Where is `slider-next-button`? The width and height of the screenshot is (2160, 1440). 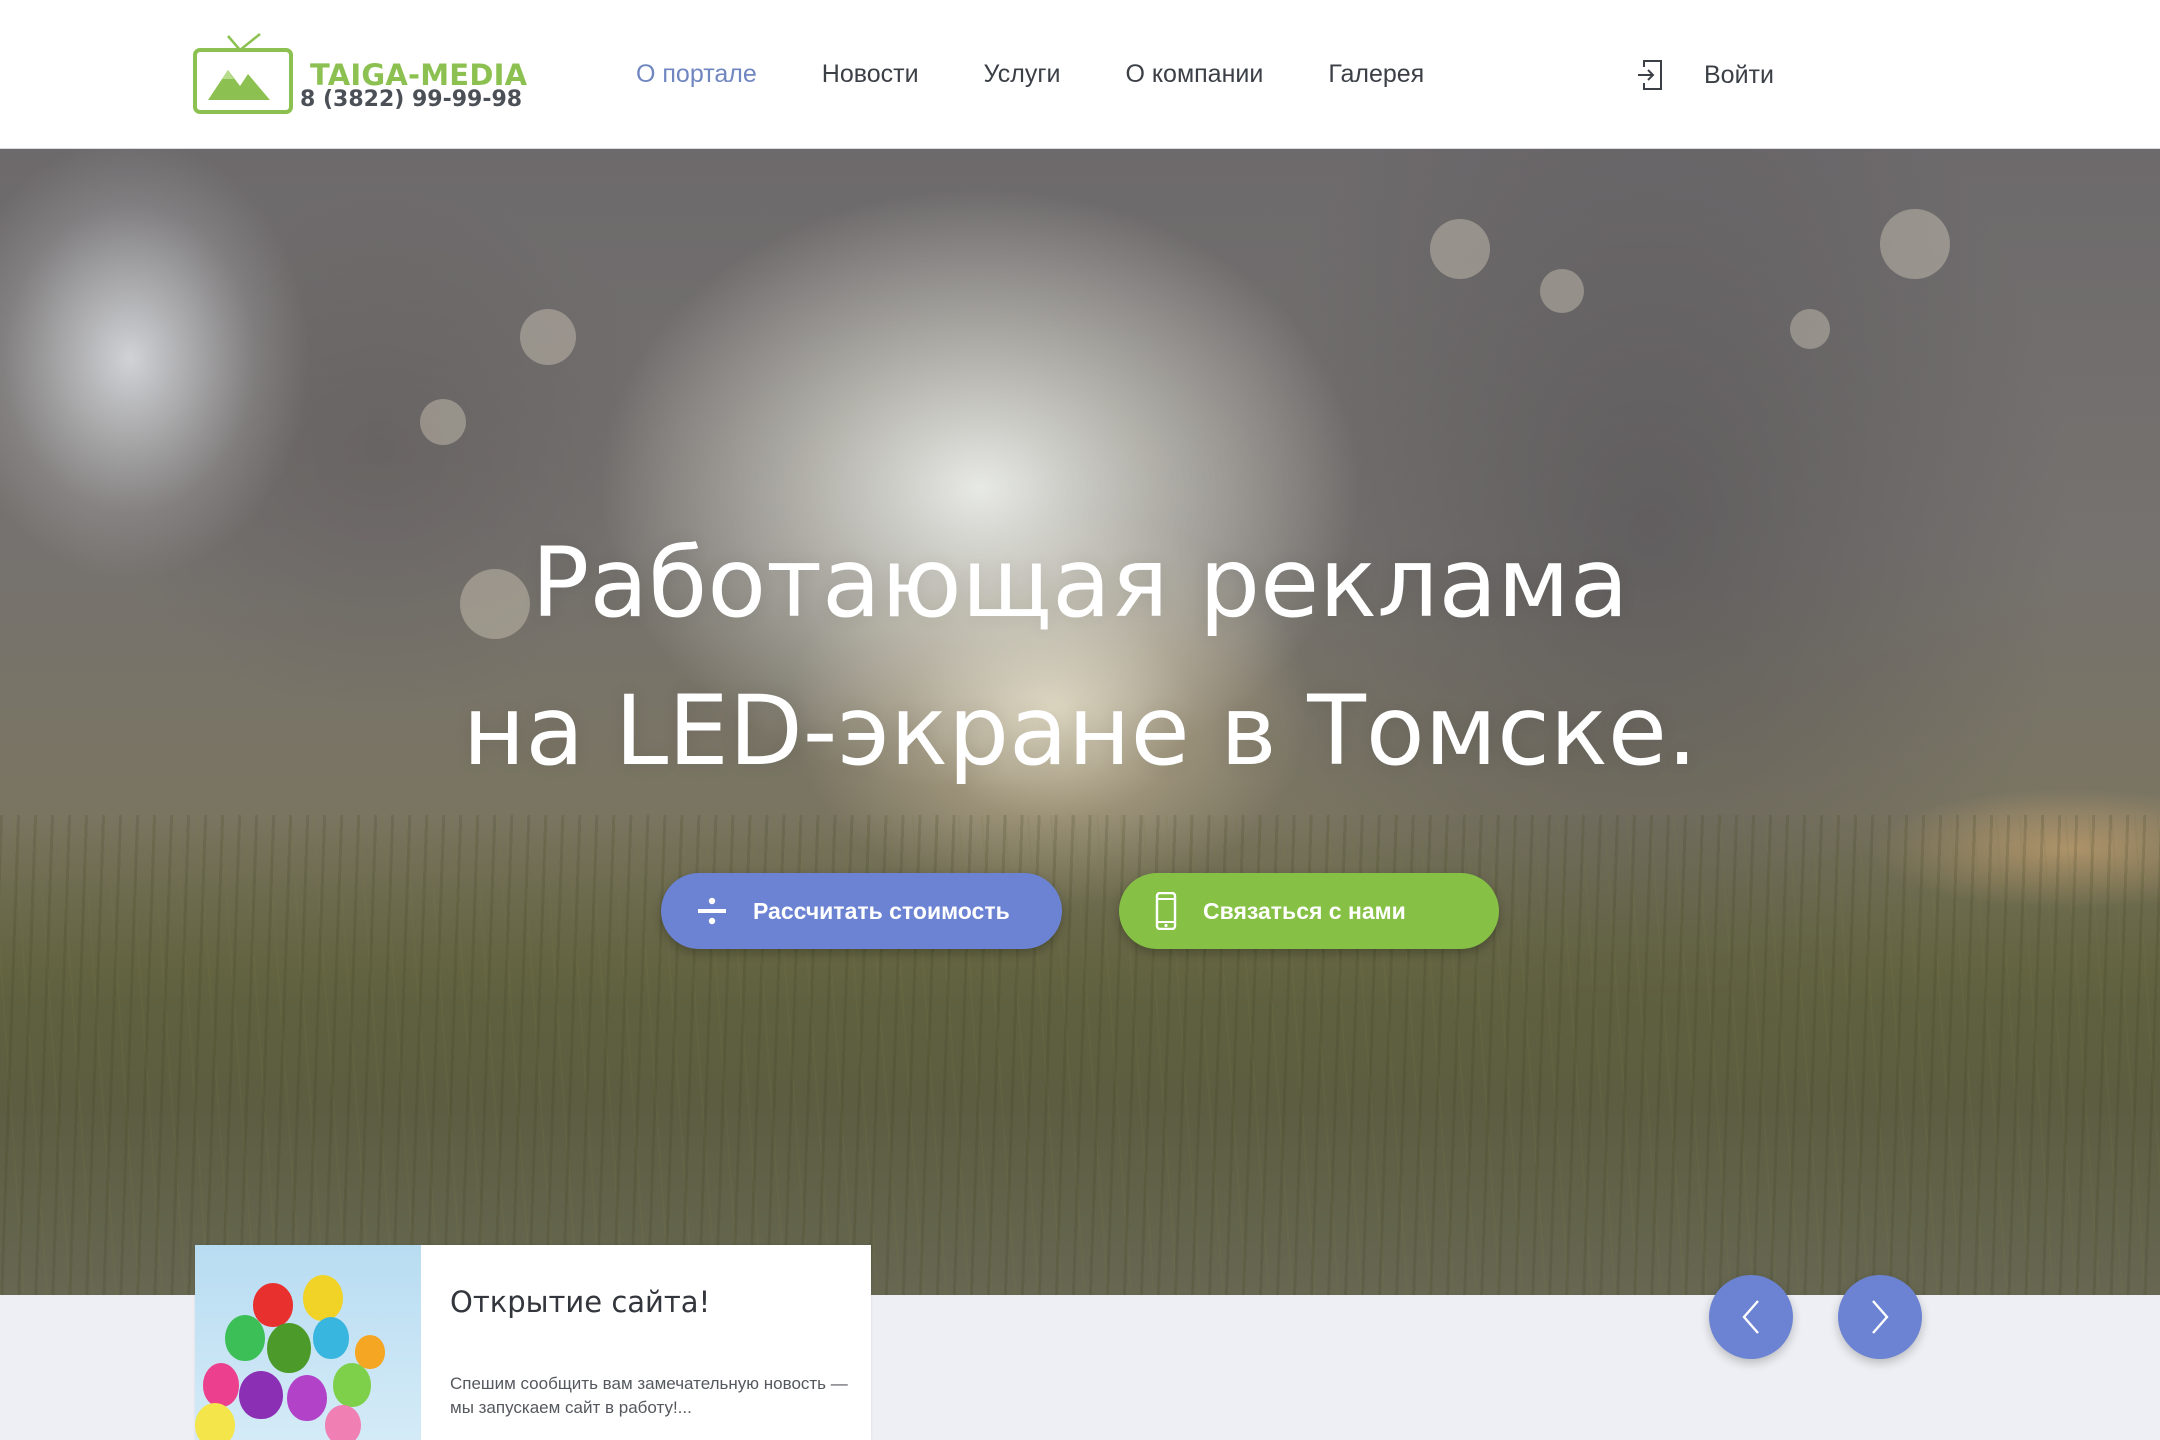
slider-next-button is located at coordinates (1880, 1317).